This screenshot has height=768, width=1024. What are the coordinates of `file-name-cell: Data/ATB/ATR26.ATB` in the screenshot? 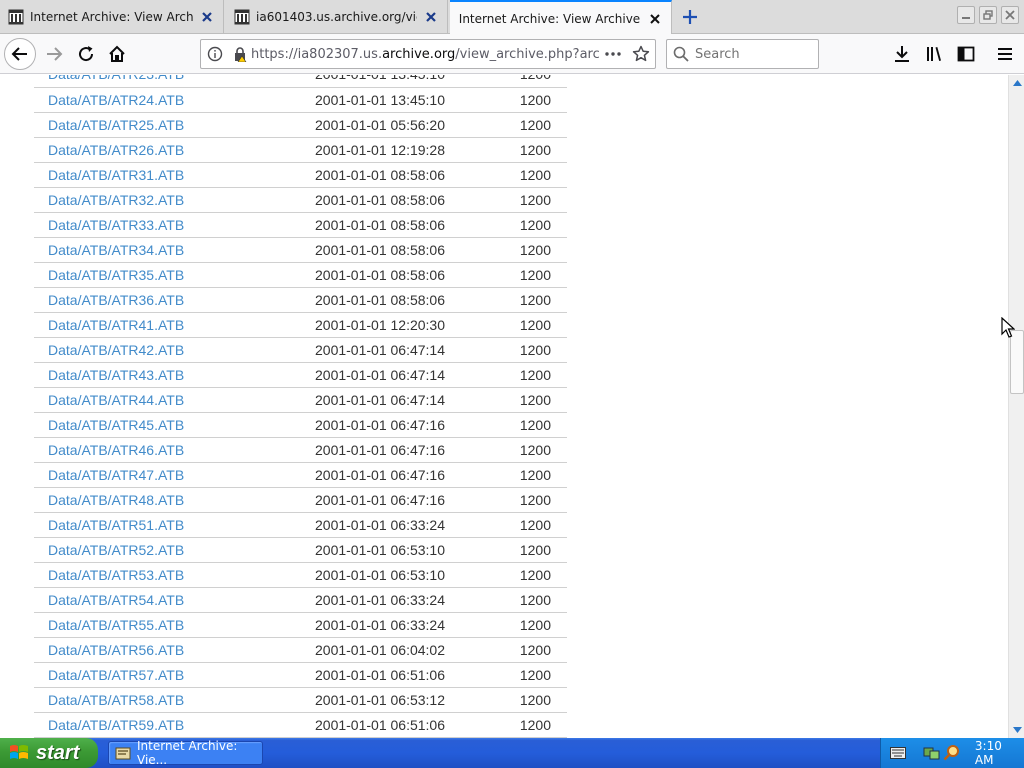 It's located at (174, 149).